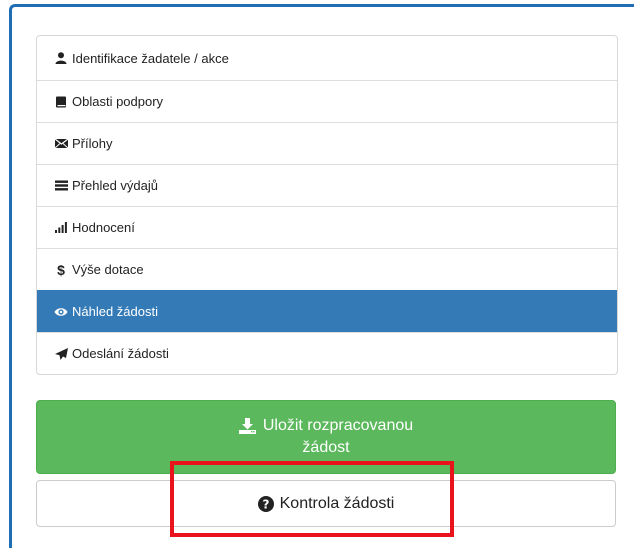  What do you see at coordinates (61, 228) in the screenshot?
I see `signal-icon` at bounding box center [61, 228].